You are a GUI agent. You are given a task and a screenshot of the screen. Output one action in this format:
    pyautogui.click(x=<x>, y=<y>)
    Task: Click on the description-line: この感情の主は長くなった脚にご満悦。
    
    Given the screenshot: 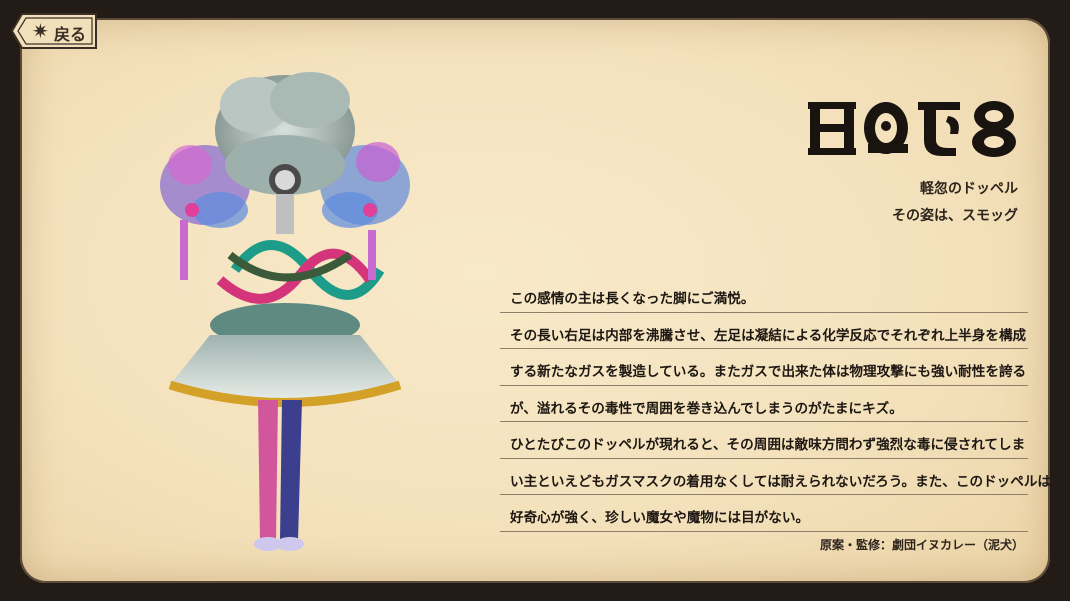 What is the action you would take?
    pyautogui.click(x=764, y=294)
    